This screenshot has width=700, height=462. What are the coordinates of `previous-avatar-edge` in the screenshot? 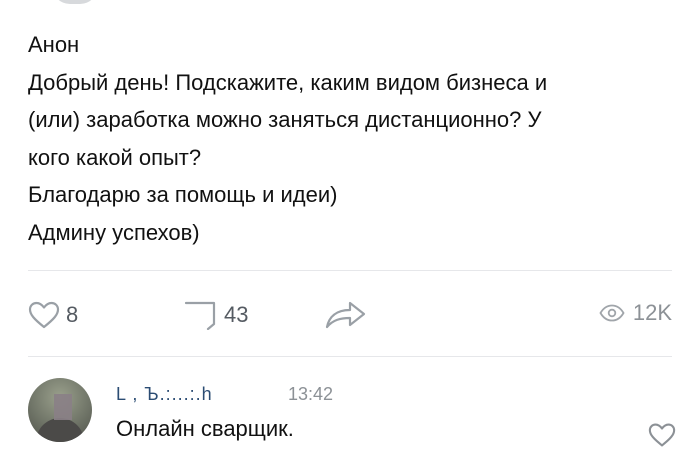 It's located at (75, 2).